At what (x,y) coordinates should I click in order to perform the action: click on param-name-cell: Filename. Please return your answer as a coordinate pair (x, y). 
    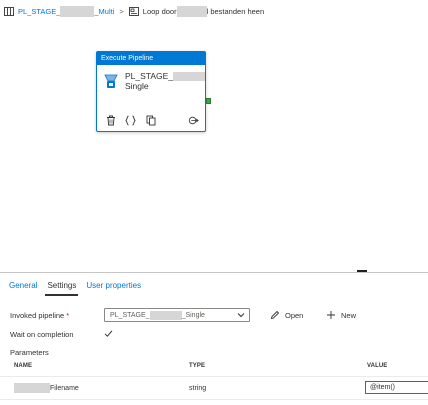
    Looking at the image, I should click on (46, 388).